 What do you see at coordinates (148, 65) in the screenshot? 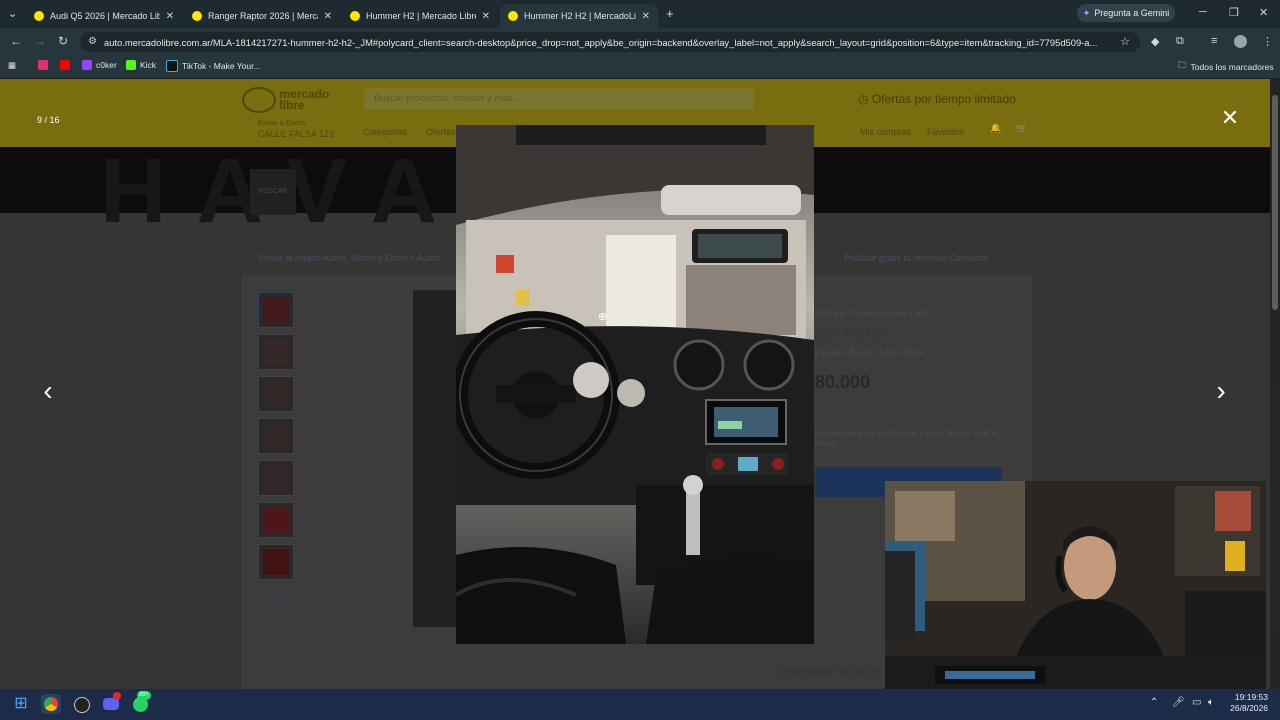
I see `bookmark-label: Kick` at bounding box center [148, 65].